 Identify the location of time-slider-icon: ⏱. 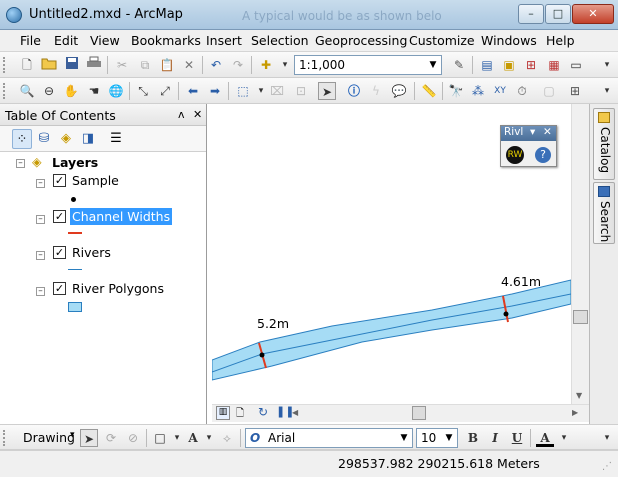
(522, 91).